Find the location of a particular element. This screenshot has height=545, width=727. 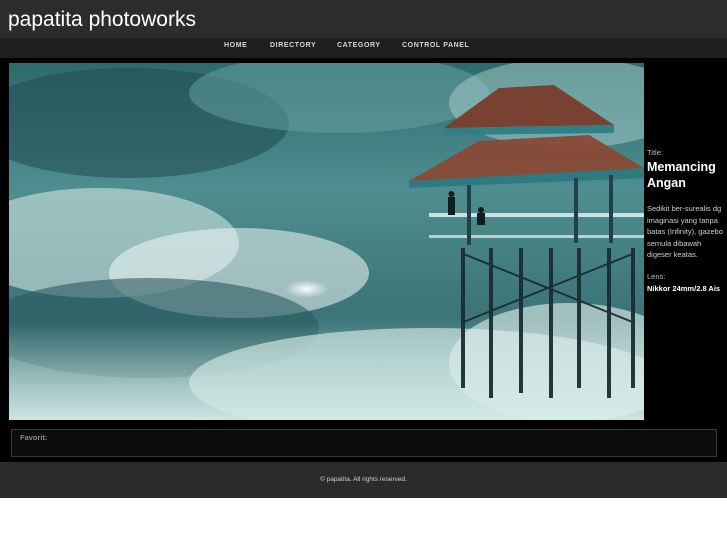

nav-category: CATEGORY is located at coordinates (359, 45).